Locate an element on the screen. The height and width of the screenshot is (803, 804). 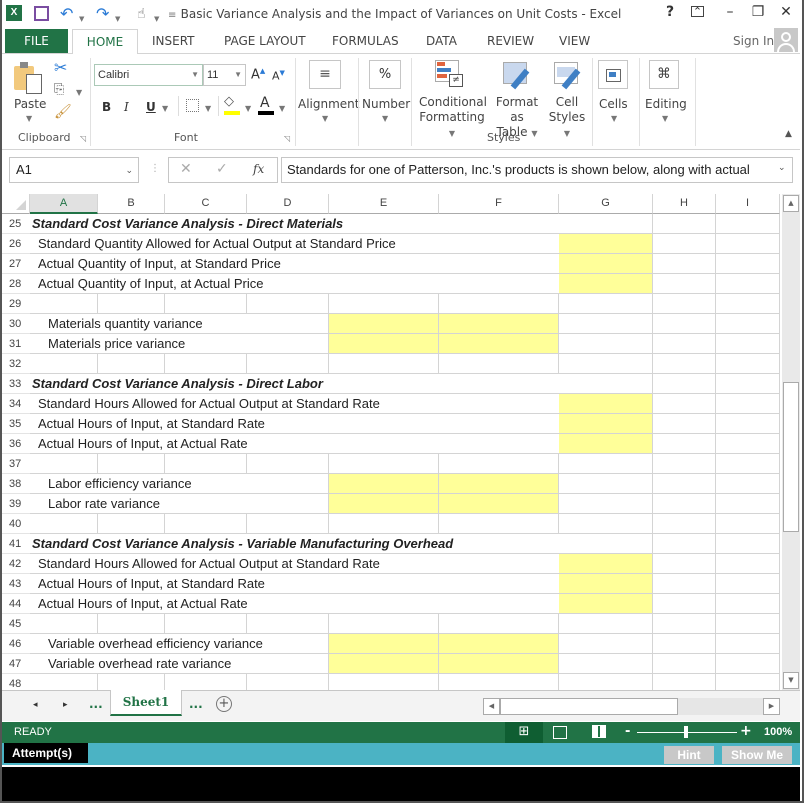
scroll-up-icon: ▲ is located at coordinates (791, 203).